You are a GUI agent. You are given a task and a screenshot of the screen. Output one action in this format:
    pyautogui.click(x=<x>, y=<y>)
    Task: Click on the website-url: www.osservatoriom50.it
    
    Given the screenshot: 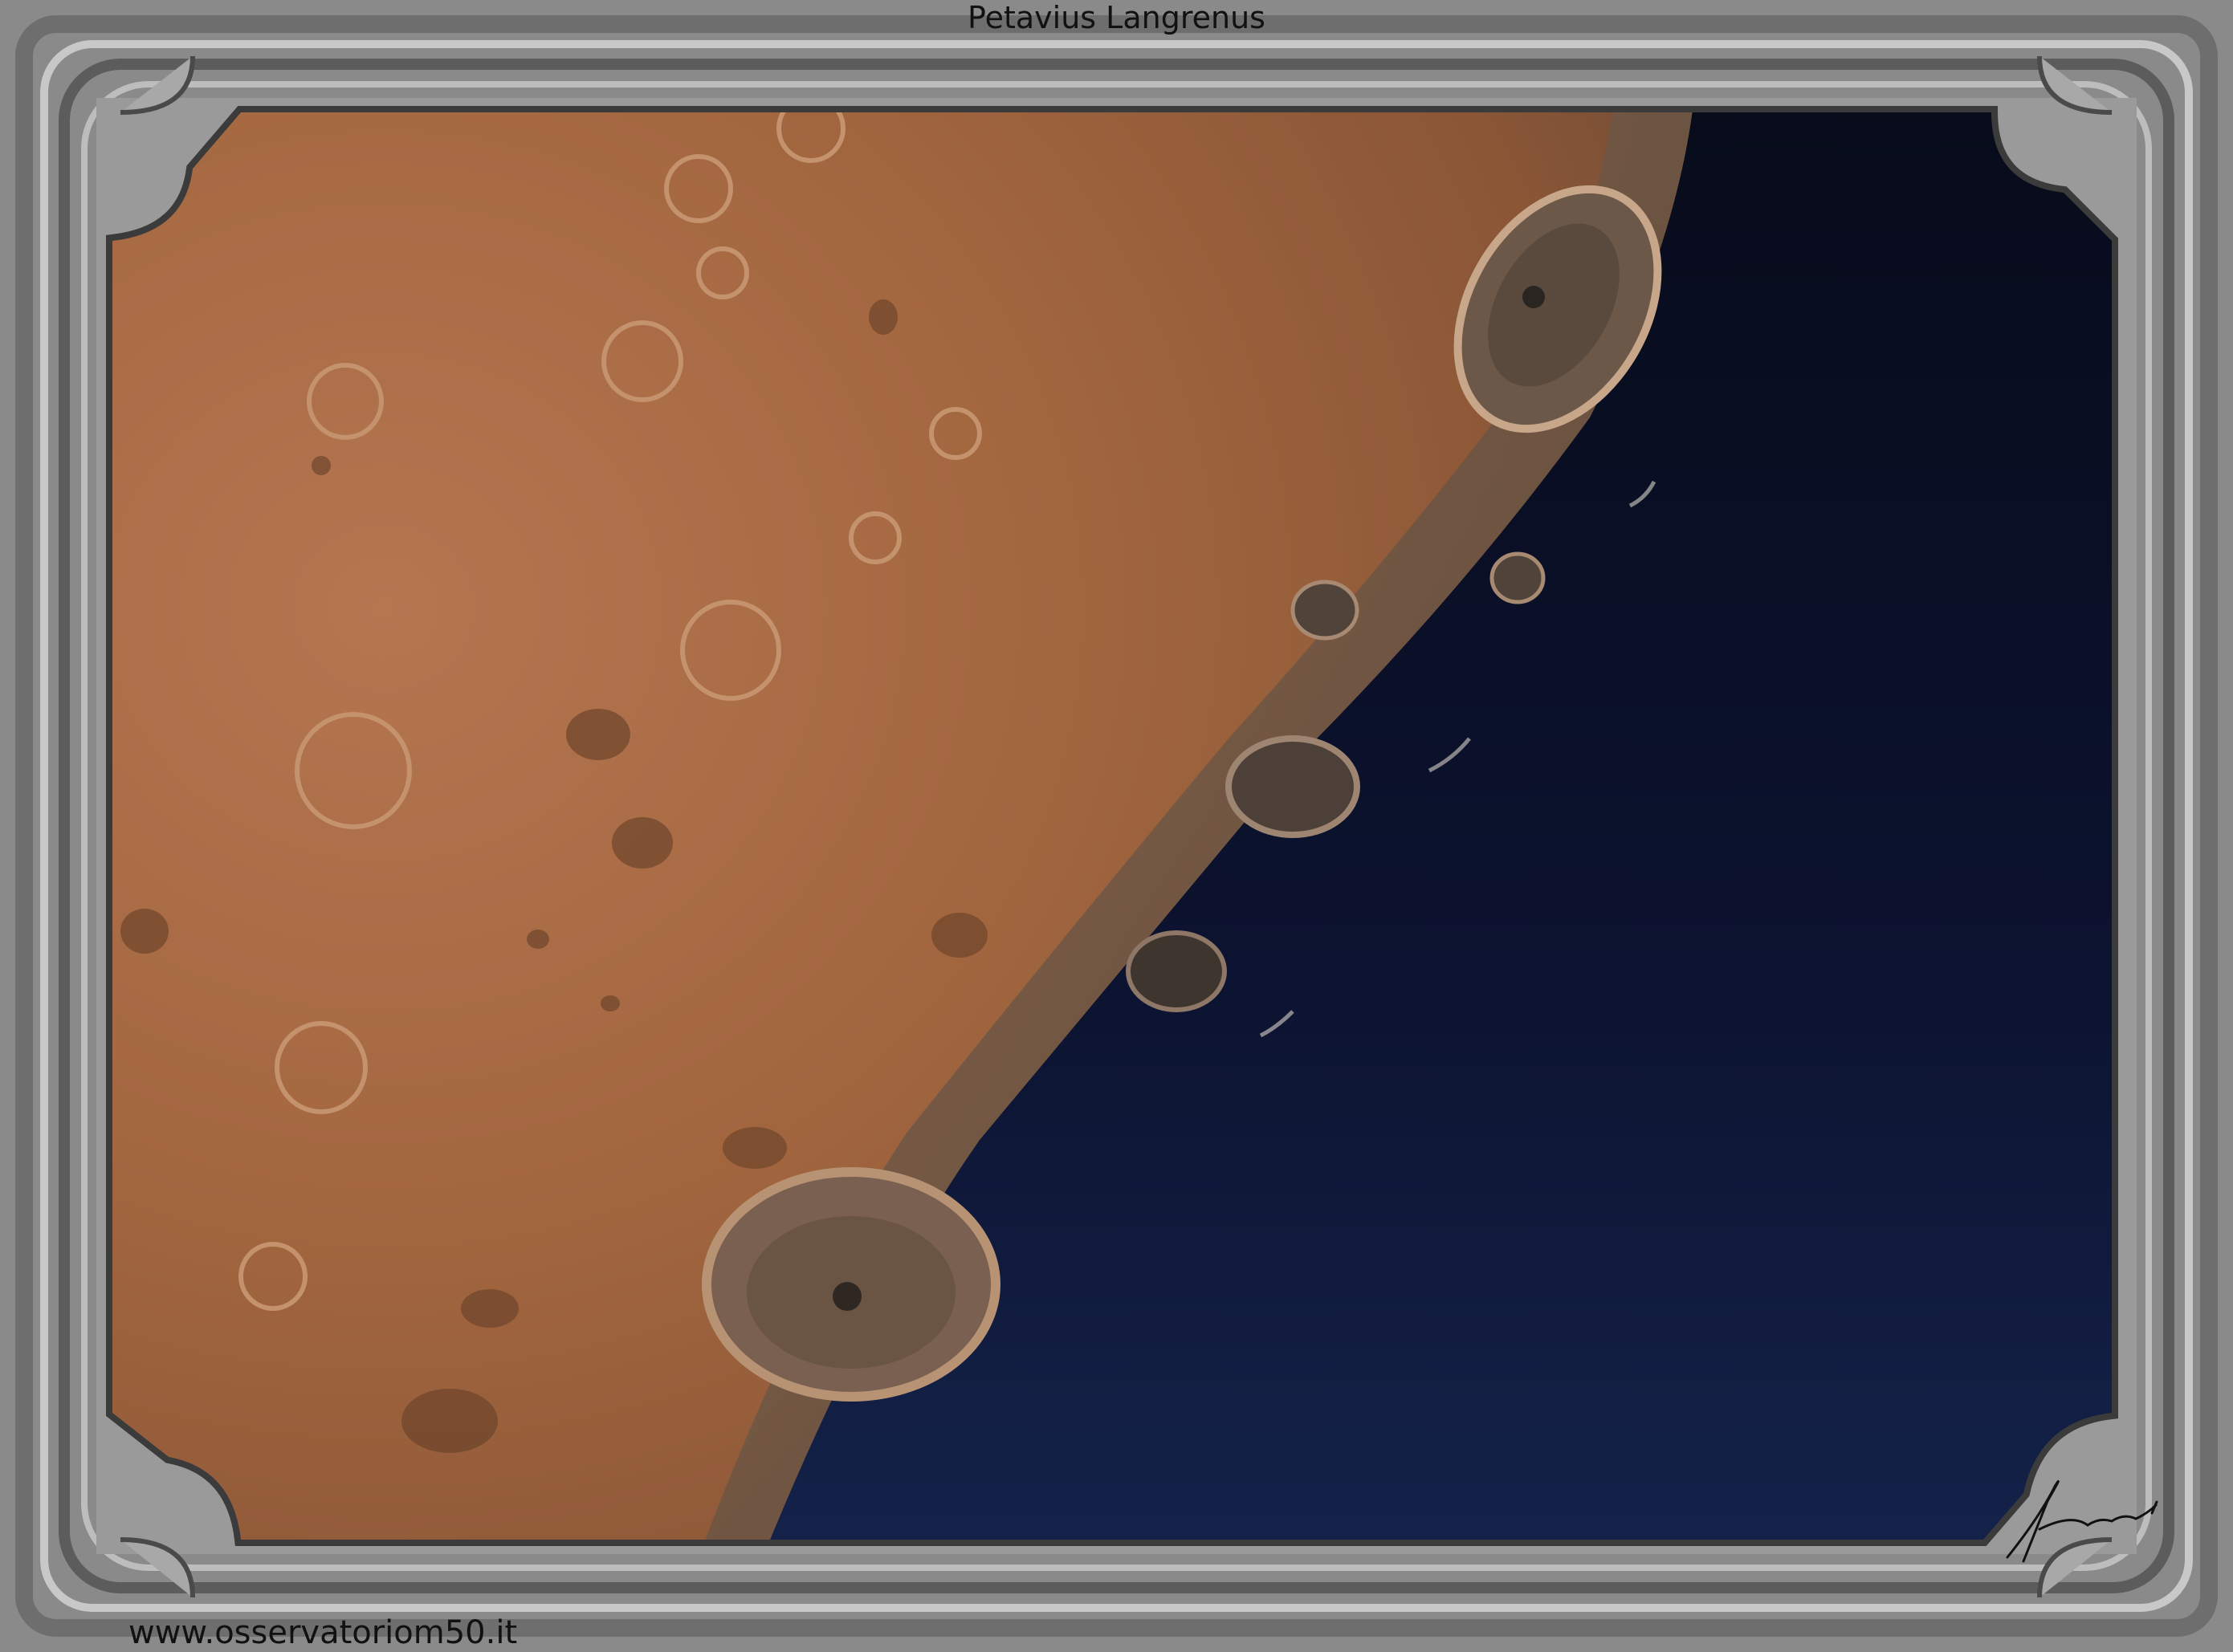 What is the action you would take?
    pyautogui.click(x=322, y=1632)
    